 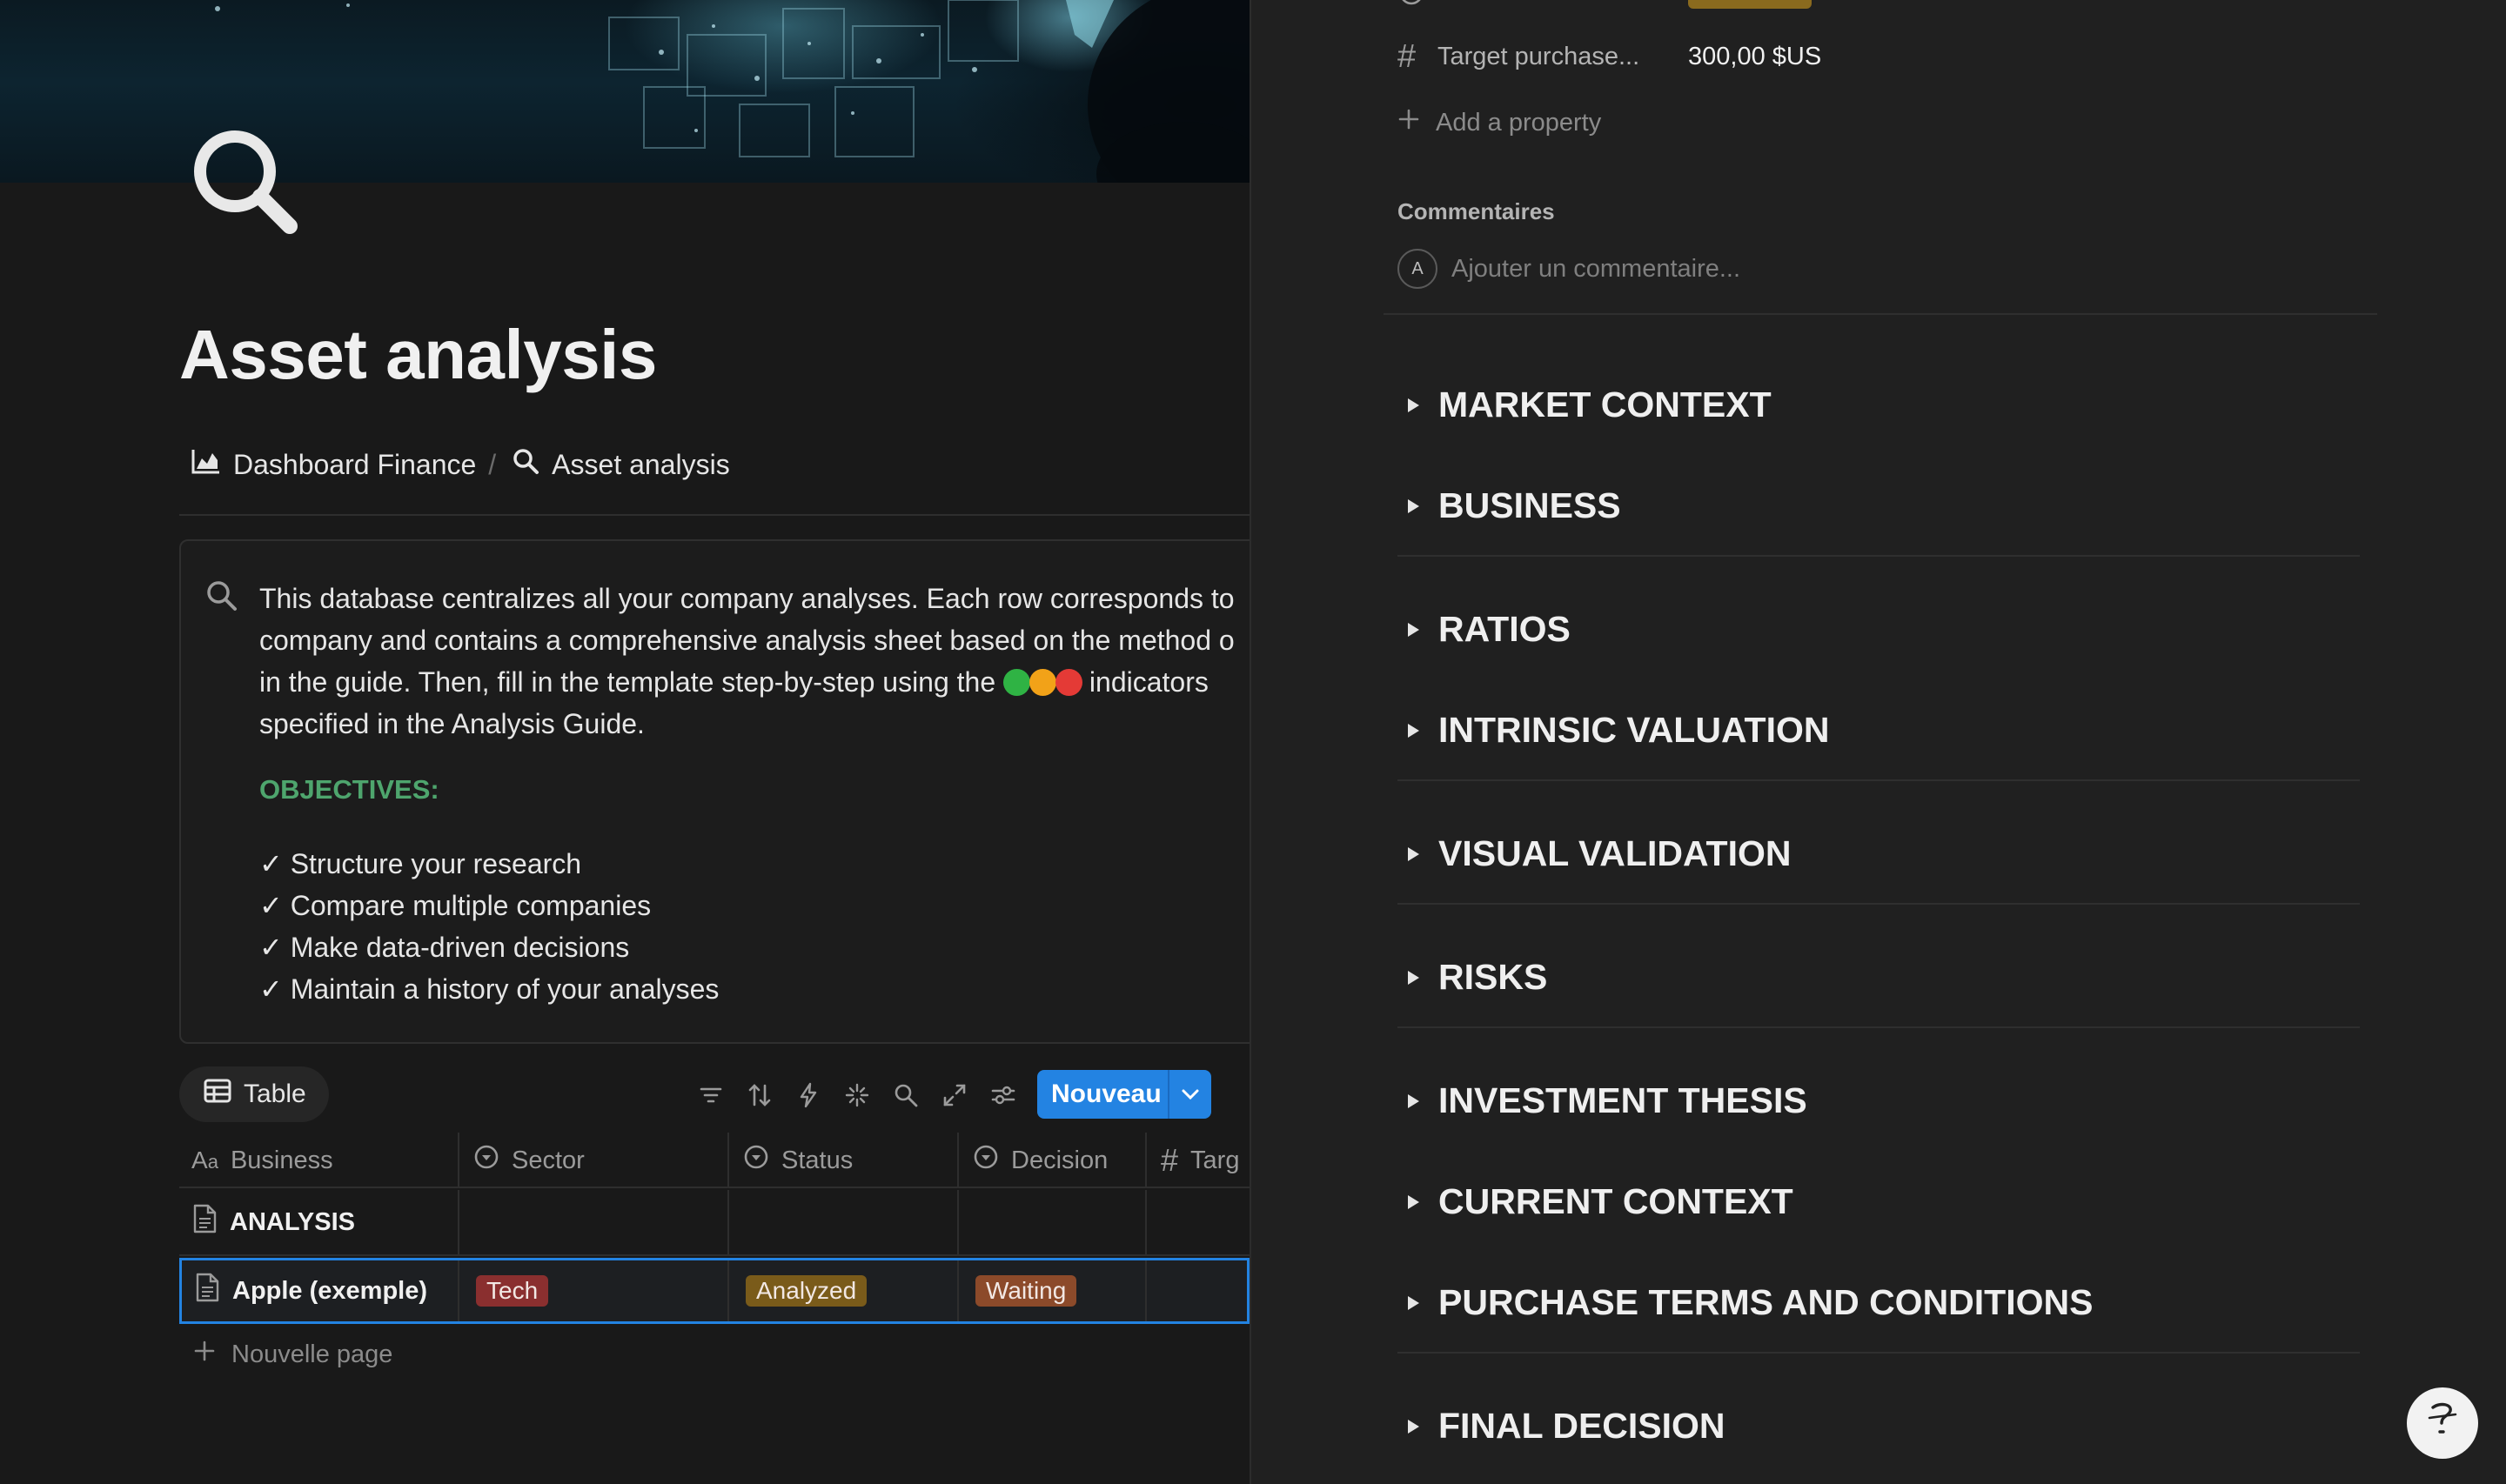 I want to click on page-title: Asset analysis, so click(x=418, y=355).